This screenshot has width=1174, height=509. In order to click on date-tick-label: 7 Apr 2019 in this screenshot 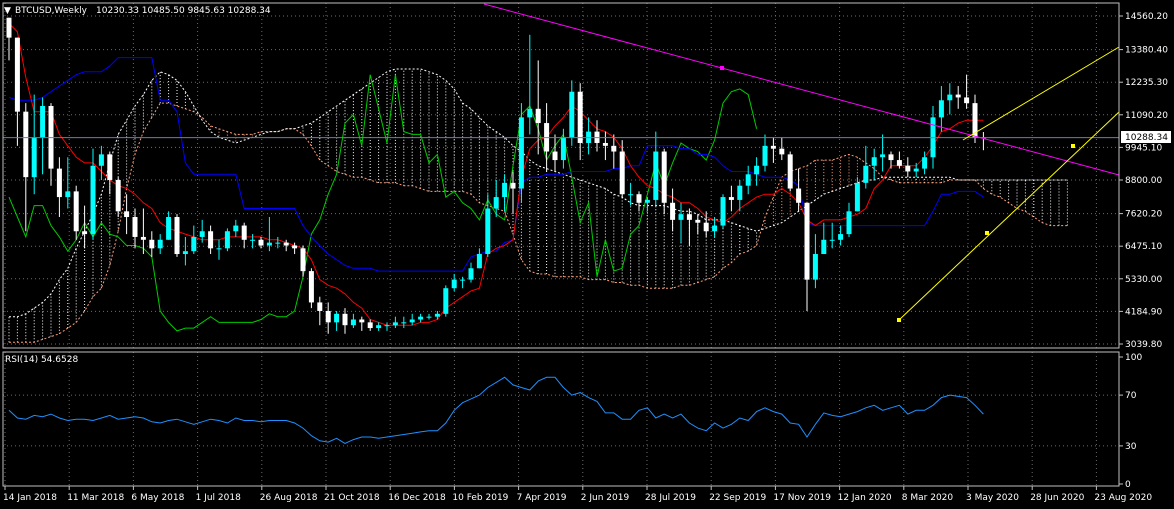, I will do `click(542, 498)`.